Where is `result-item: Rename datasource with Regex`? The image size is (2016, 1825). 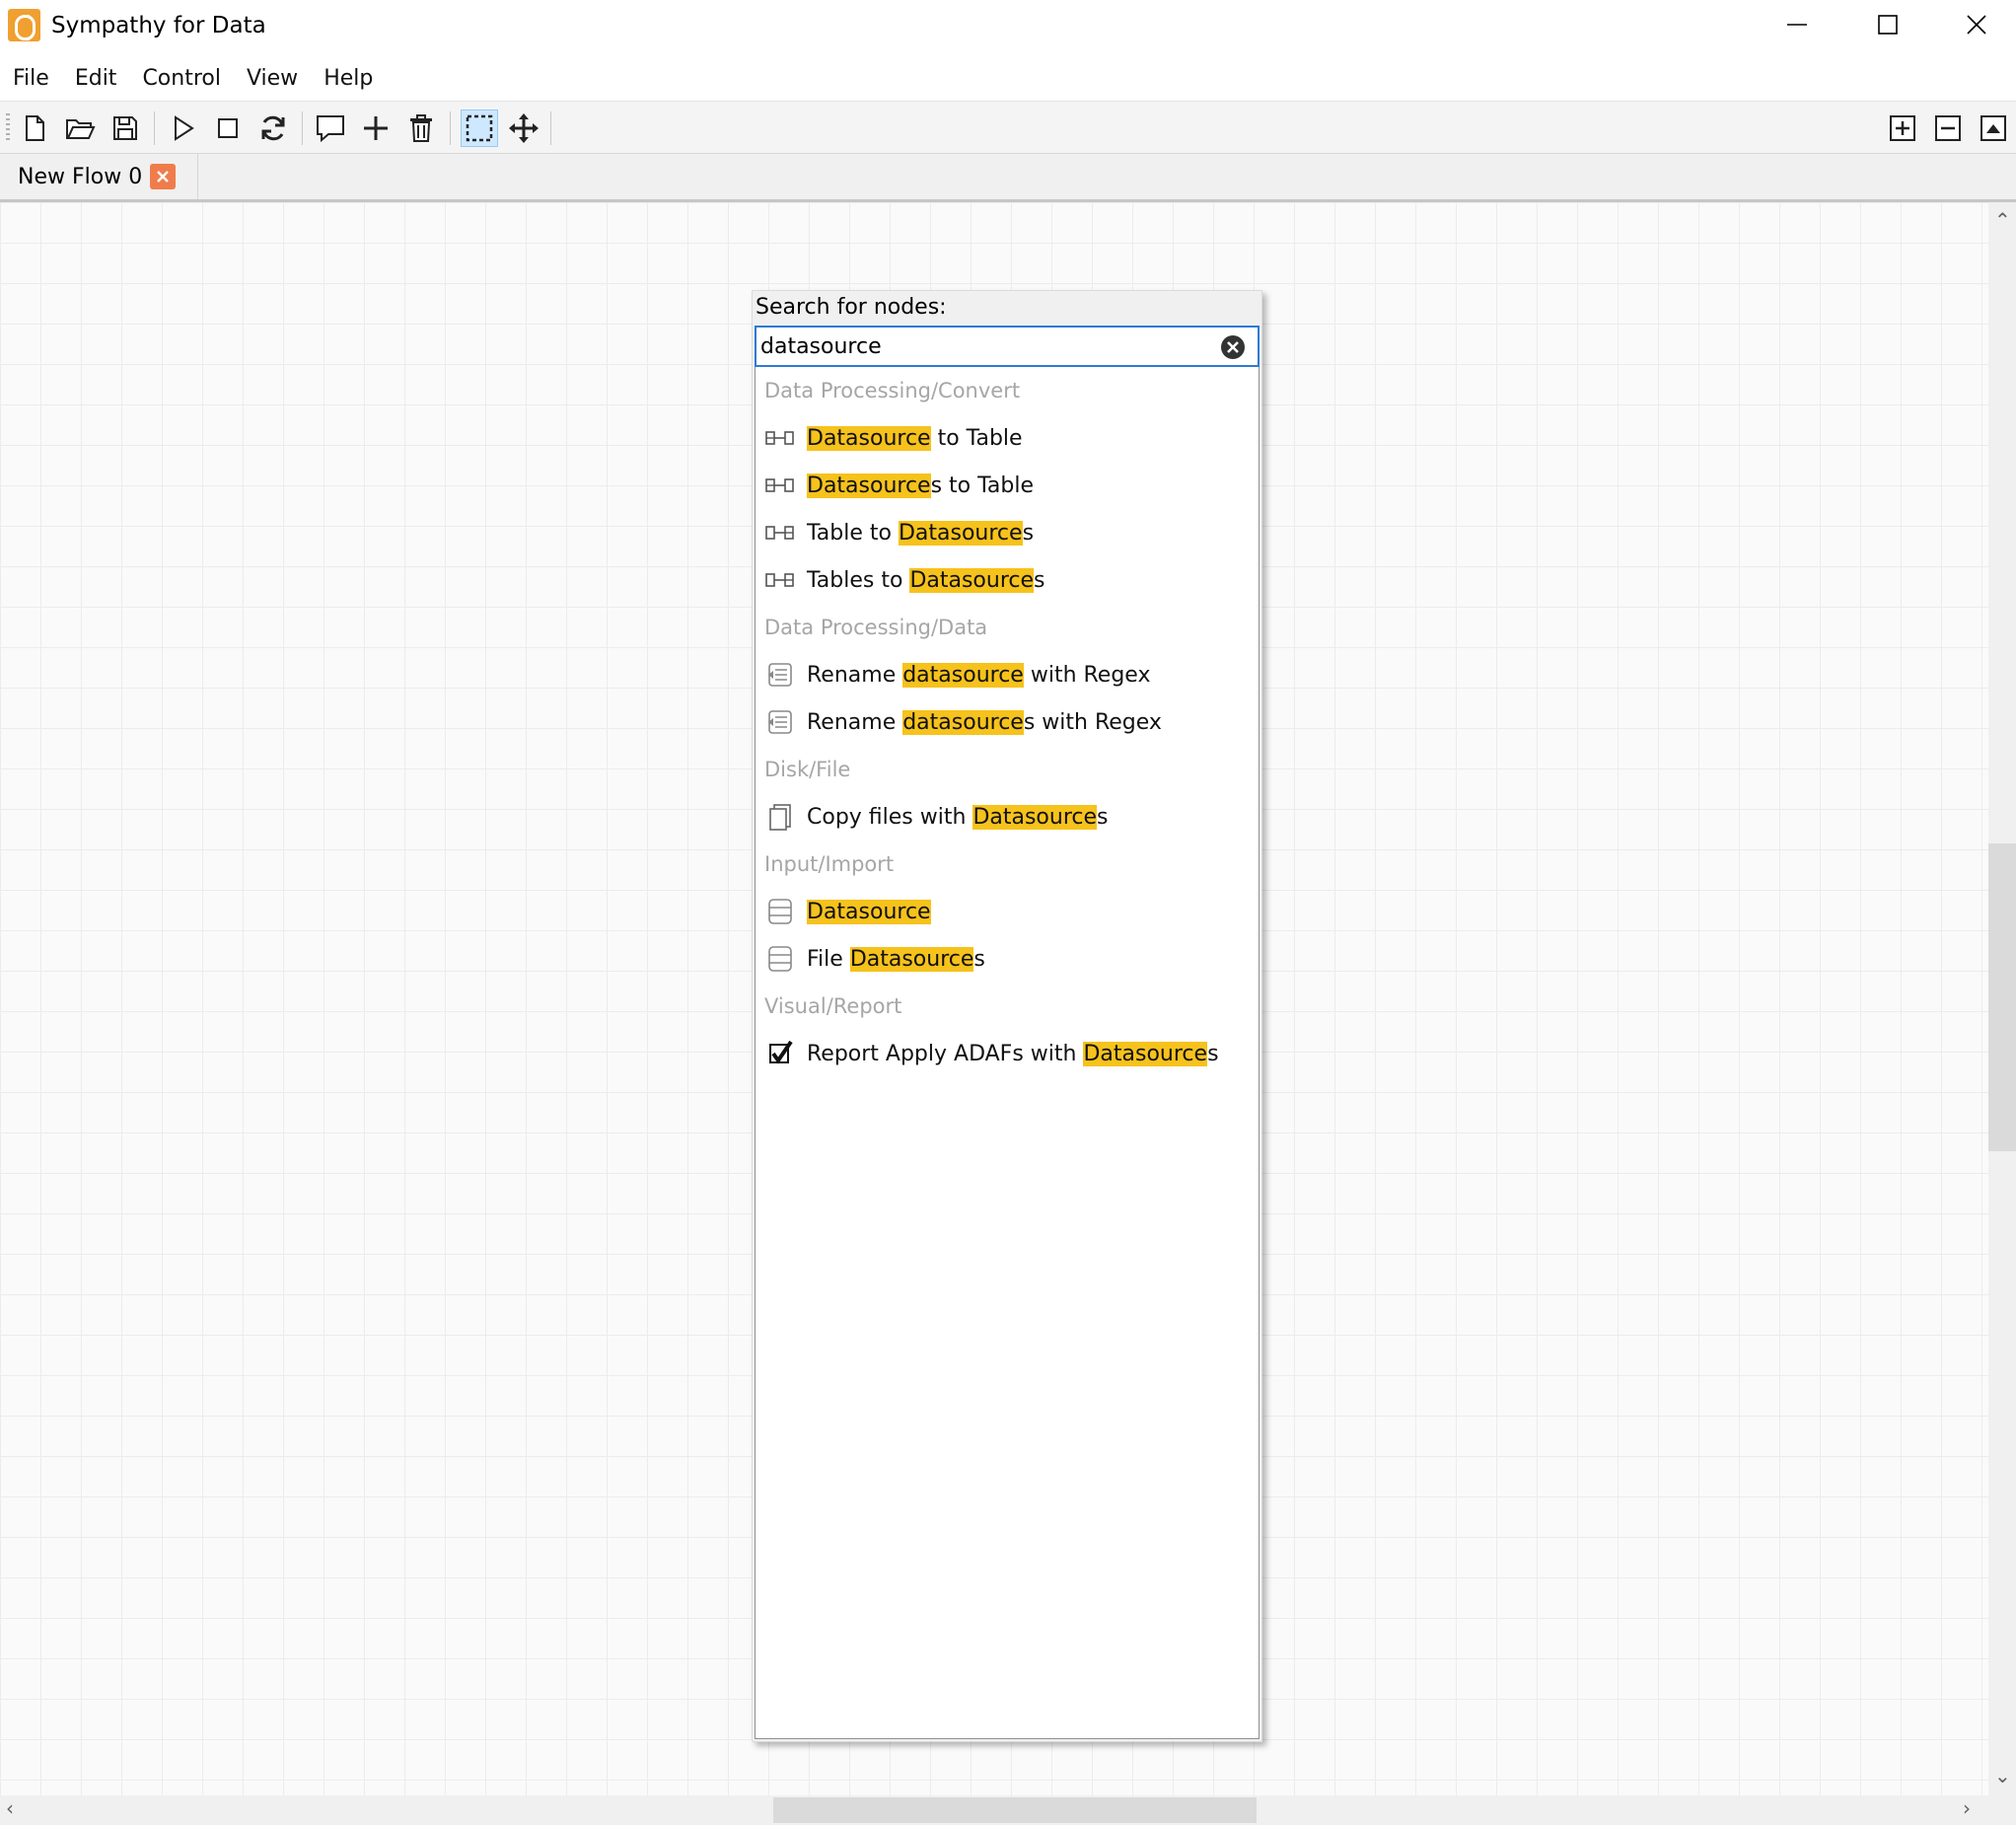 result-item: Rename datasource with Regex is located at coordinates (1007, 674).